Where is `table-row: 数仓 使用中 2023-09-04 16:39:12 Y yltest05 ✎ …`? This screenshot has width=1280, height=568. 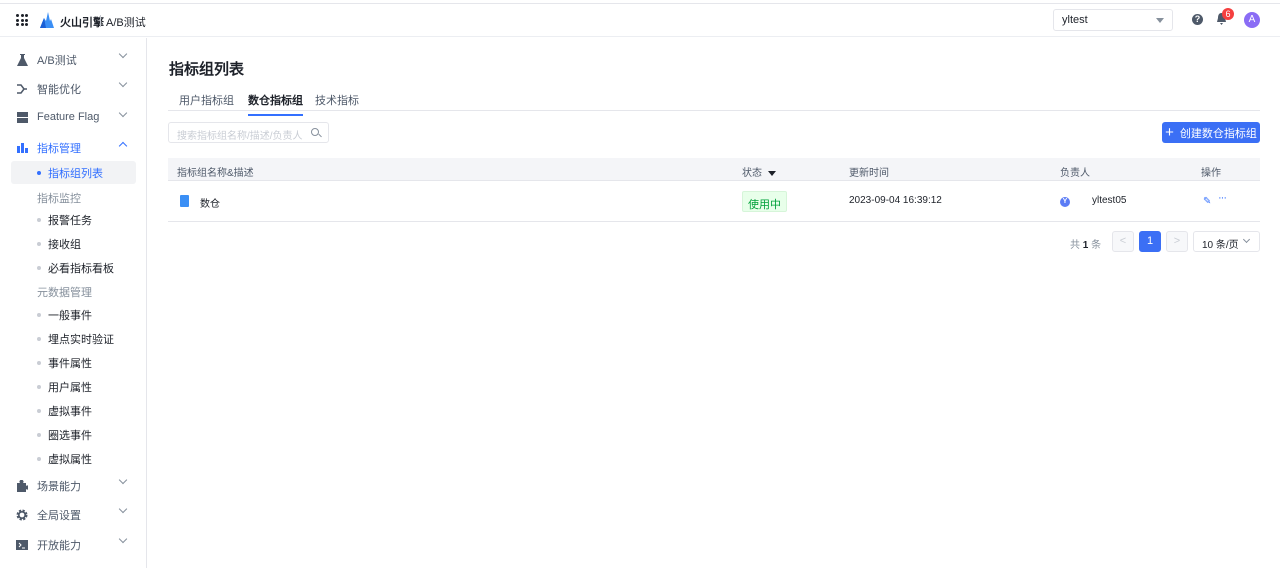 table-row: 数仓 使用中 2023-09-04 16:39:12 Y yltest05 ✎ … is located at coordinates (714, 201).